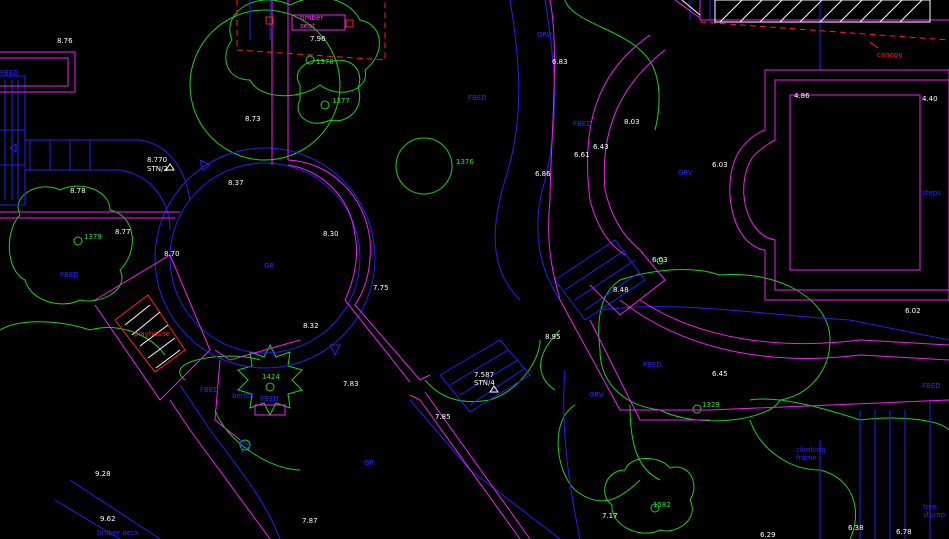  Describe the element at coordinates (621, 290) in the screenshot. I see `level-text: 8.48` at that location.